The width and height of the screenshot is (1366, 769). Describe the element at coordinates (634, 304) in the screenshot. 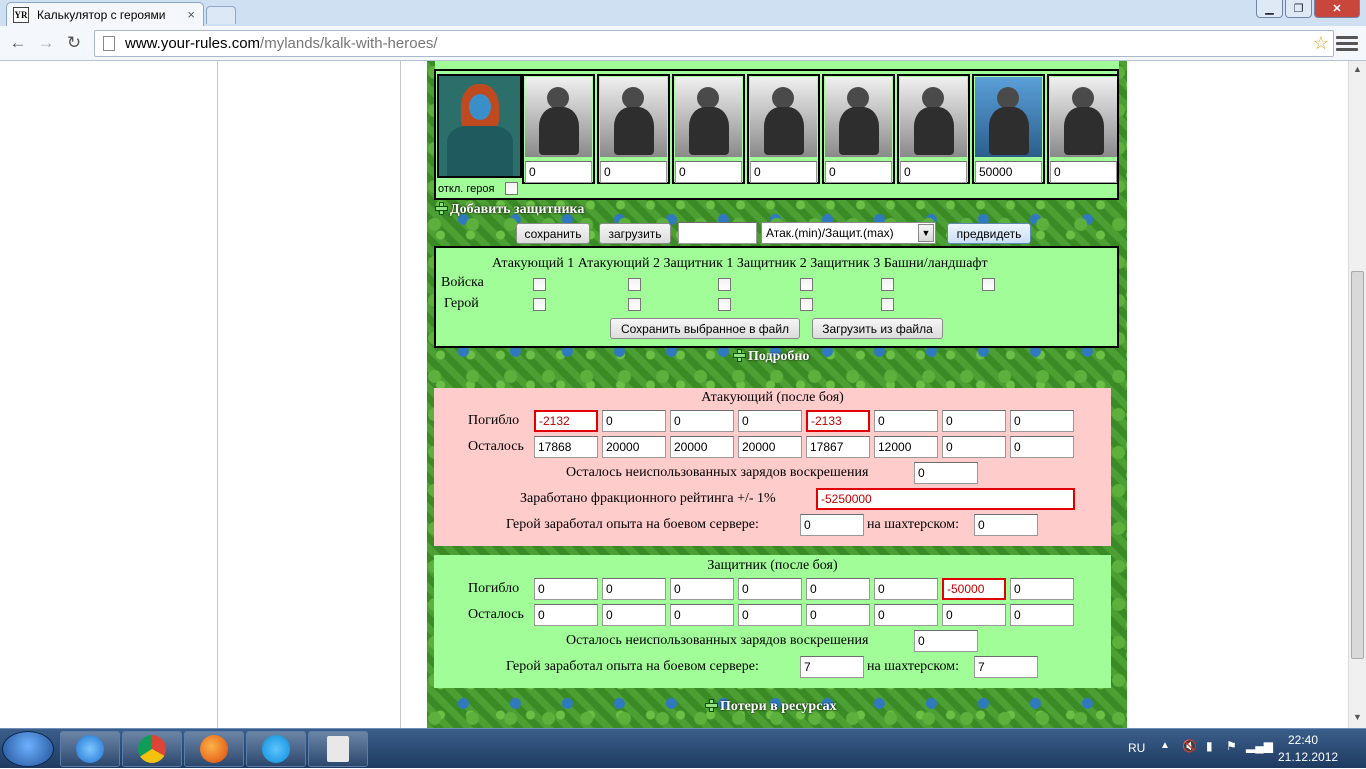

I see `hero-attacker2-checkbox` at that location.